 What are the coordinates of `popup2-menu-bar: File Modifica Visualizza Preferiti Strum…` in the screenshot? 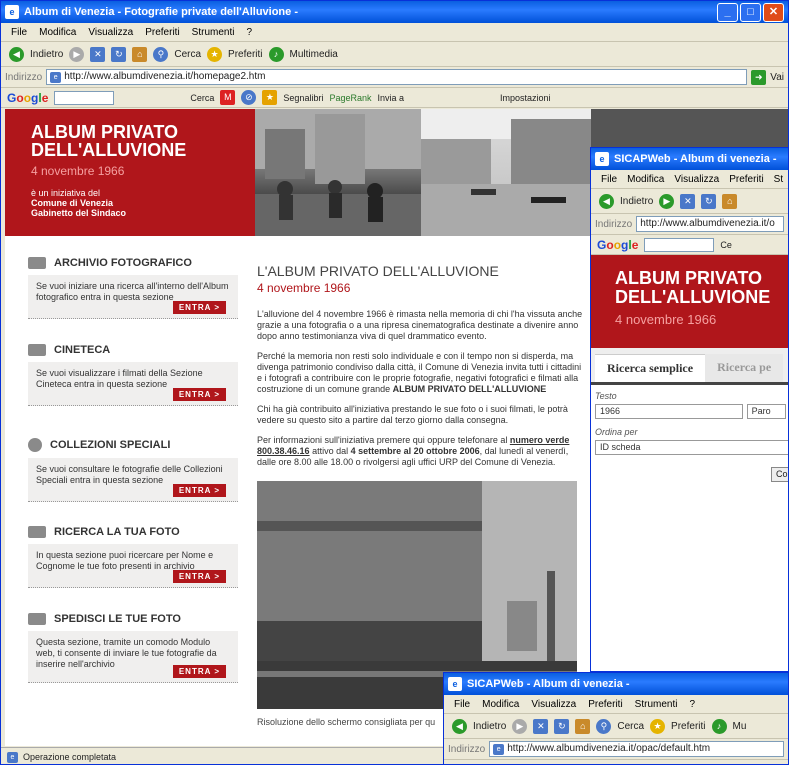 It's located at (616, 704).